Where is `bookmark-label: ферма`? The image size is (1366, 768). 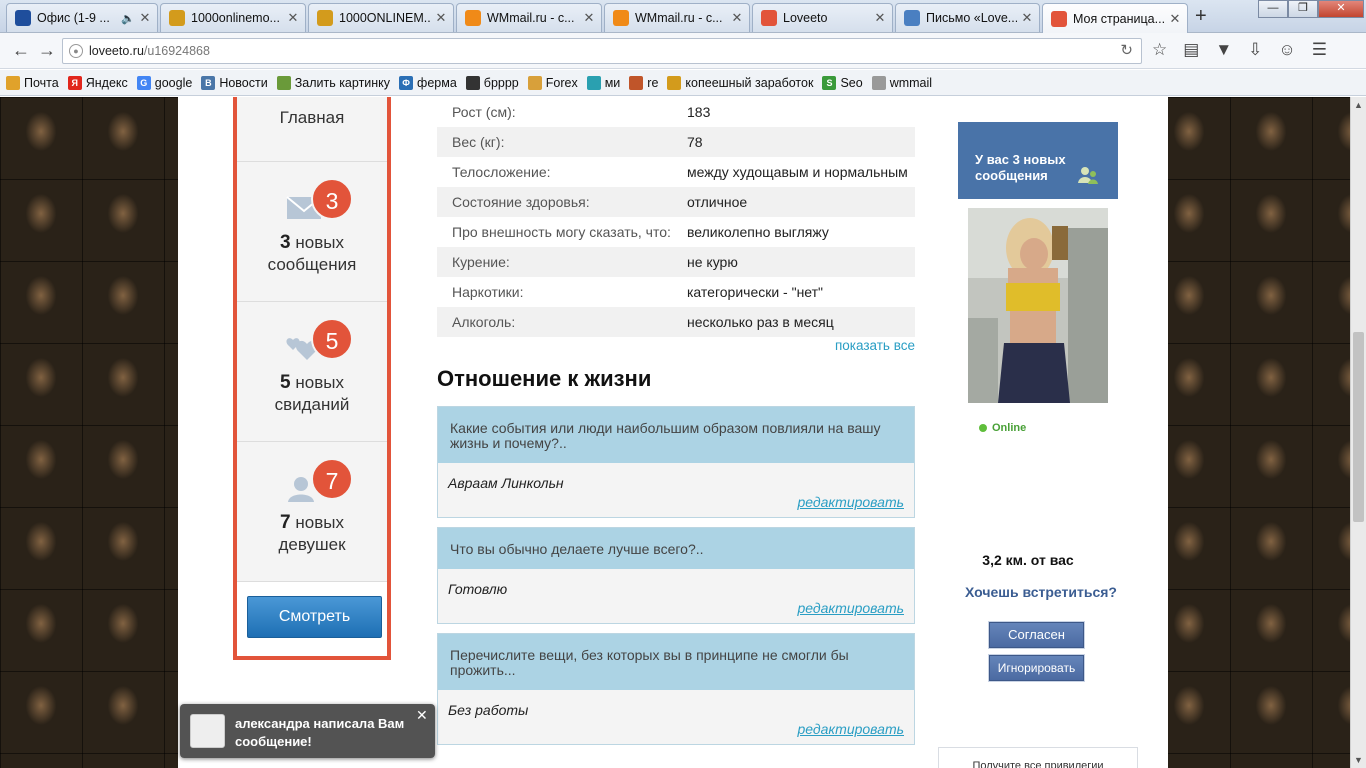
bookmark-label: ферма is located at coordinates (437, 82).